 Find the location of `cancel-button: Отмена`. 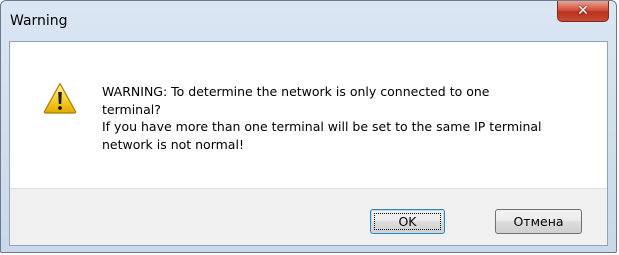

cancel-button: Отмена is located at coordinates (538, 221).